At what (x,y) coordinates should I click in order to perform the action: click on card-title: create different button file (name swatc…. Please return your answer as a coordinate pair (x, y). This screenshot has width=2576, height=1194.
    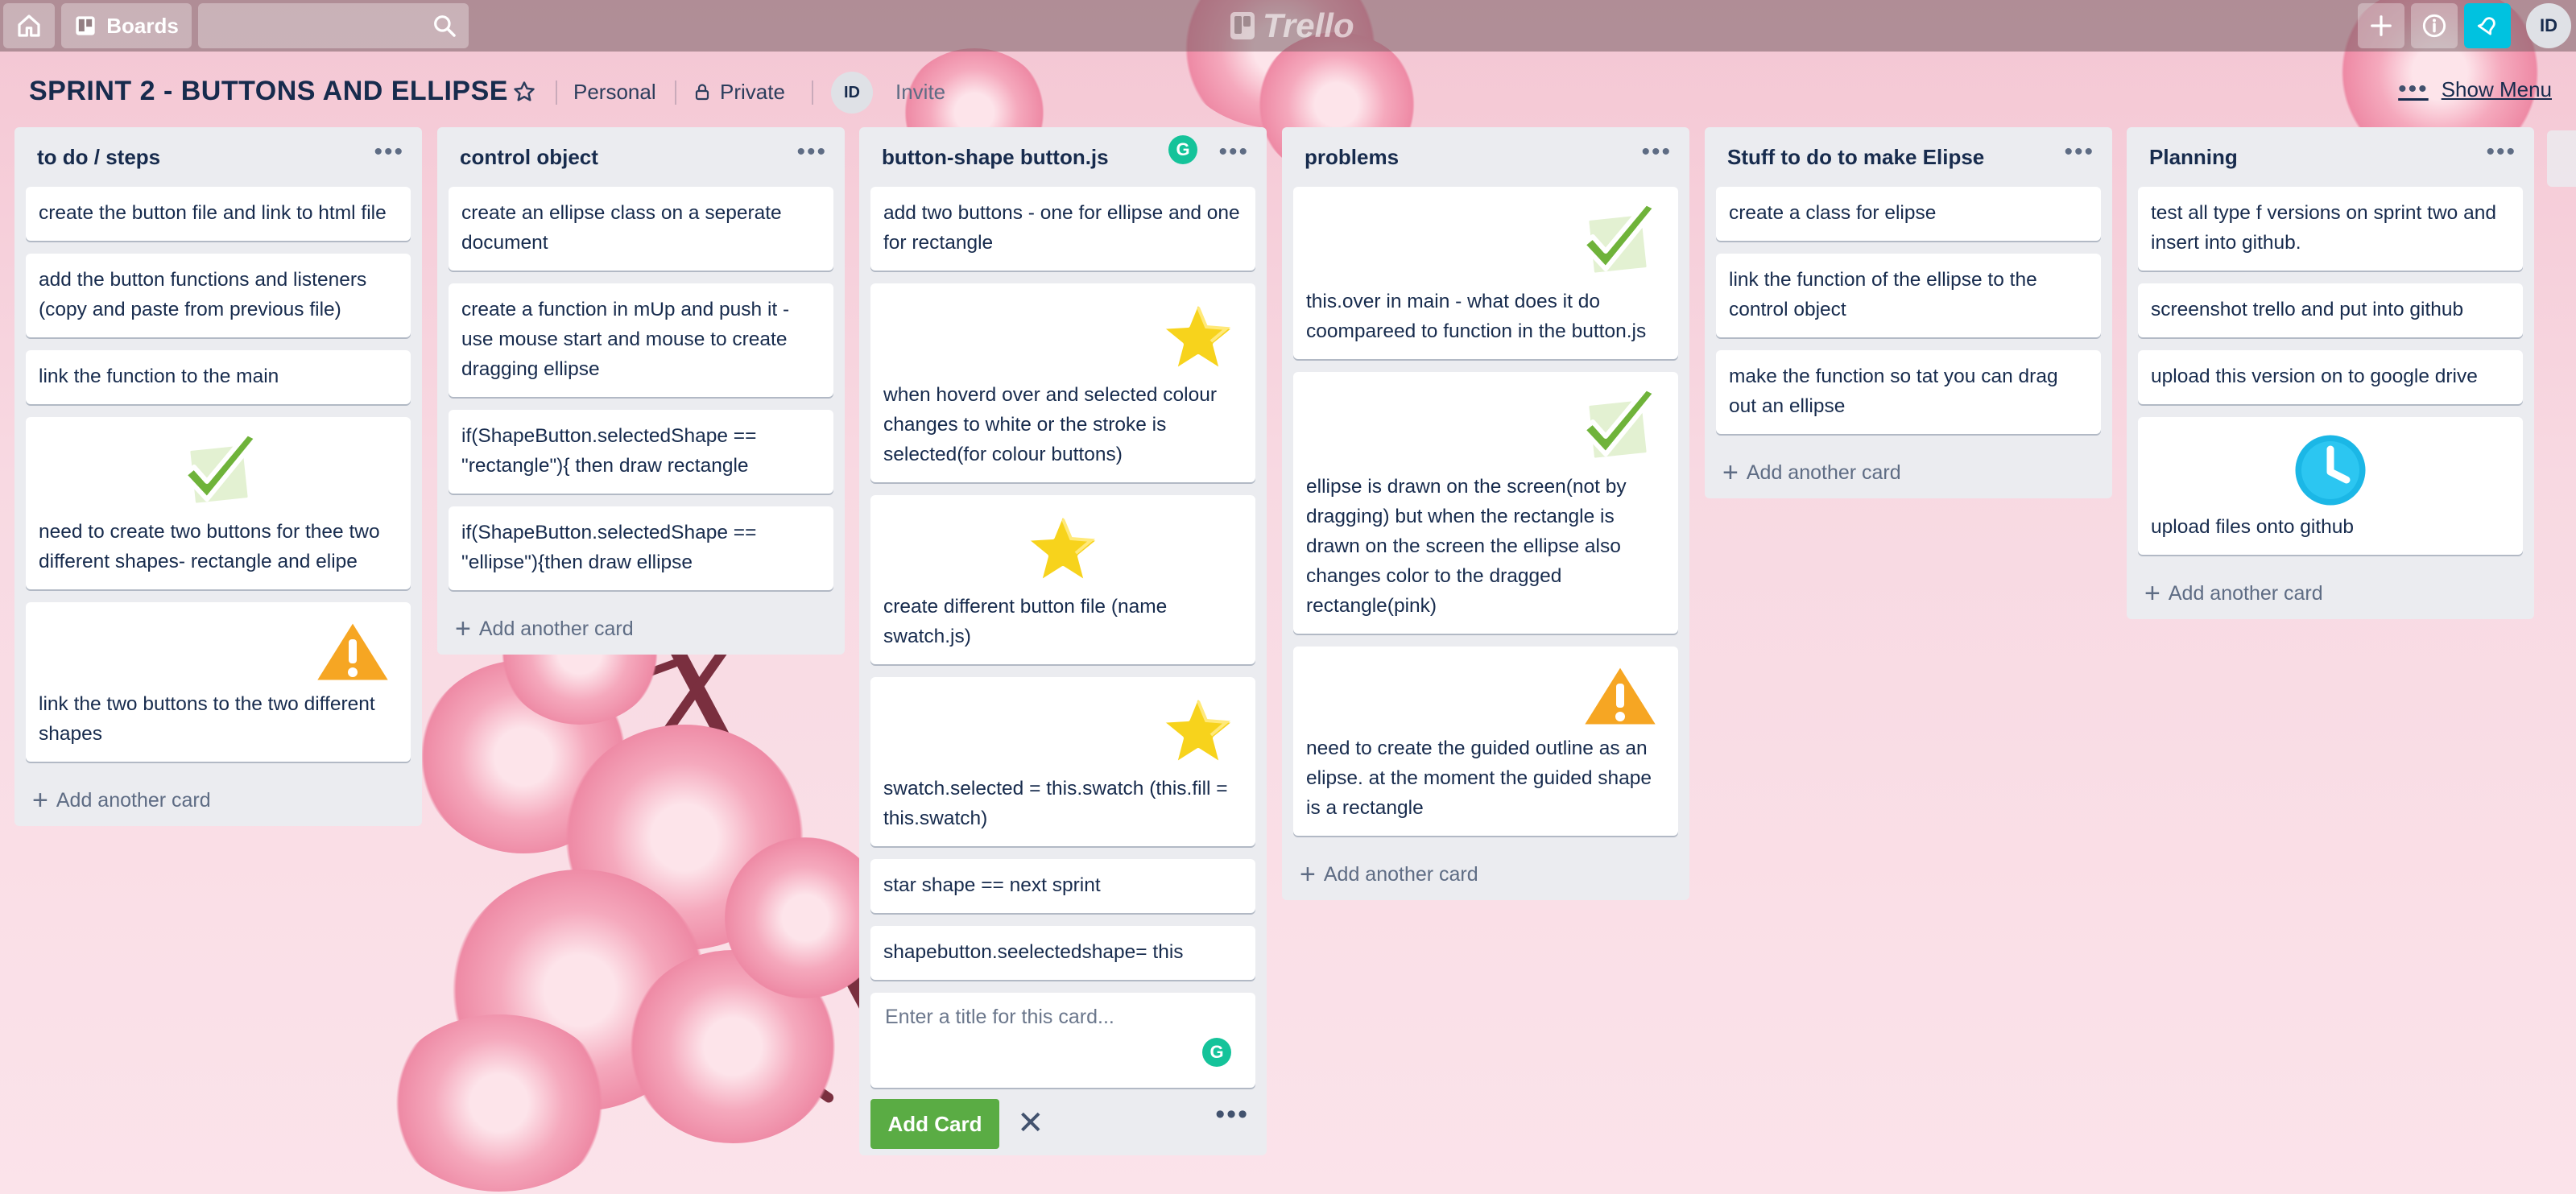
    Looking at the image, I should click on (1026, 621).